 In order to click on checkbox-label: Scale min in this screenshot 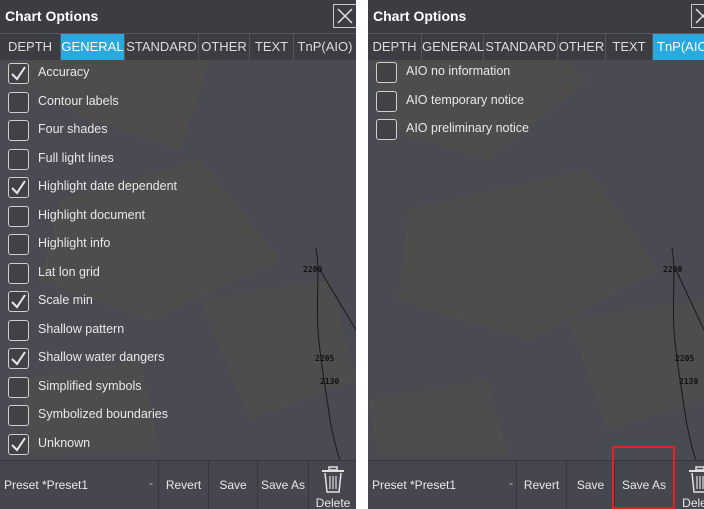, I will do `click(65, 300)`.